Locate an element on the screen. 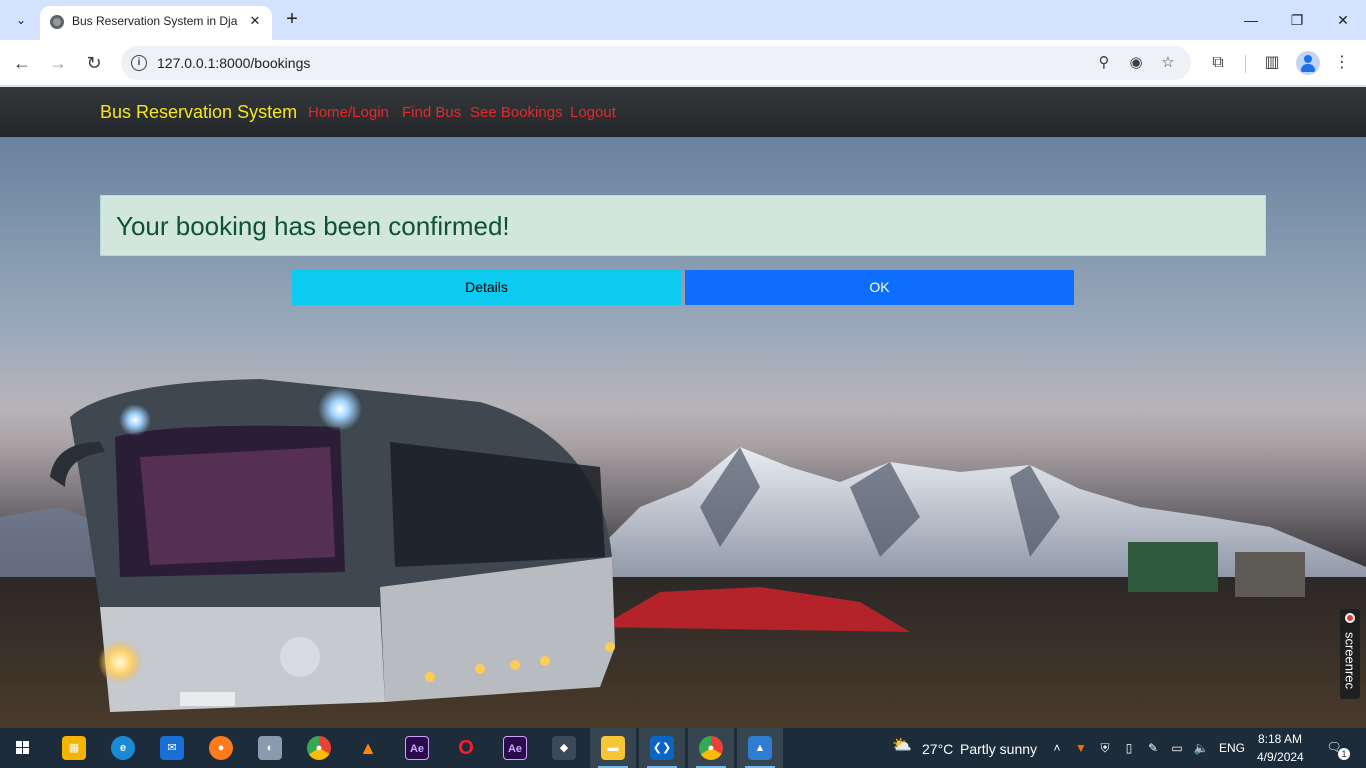 The width and height of the screenshot is (1366, 768). photos-app-icon: ◐ is located at coordinates (270, 748).